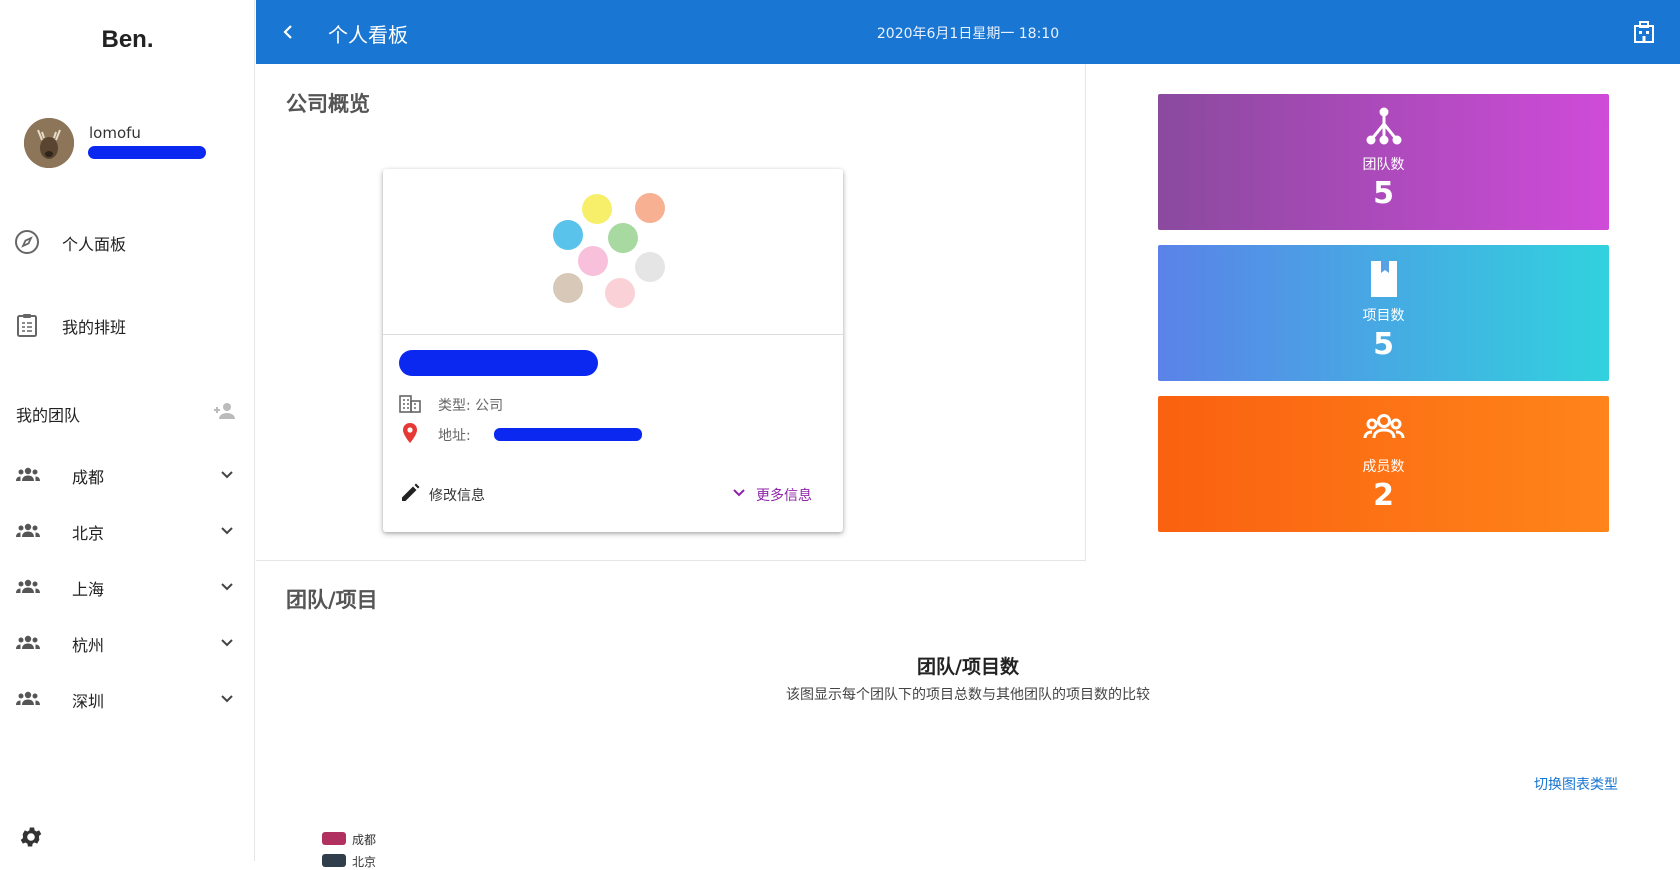  Describe the element at coordinates (225, 411) in the screenshot. I see `add-team-member-icon` at that location.